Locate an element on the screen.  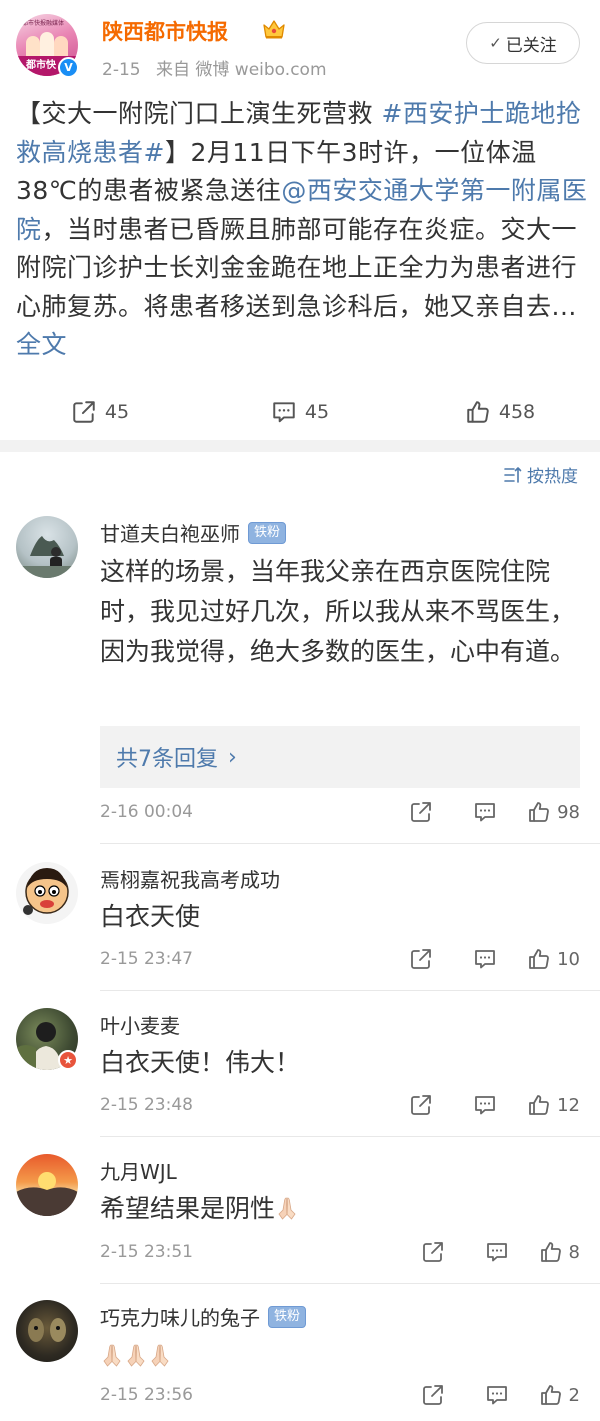
comment-actions: 2 is located at coordinates (500, 1395).